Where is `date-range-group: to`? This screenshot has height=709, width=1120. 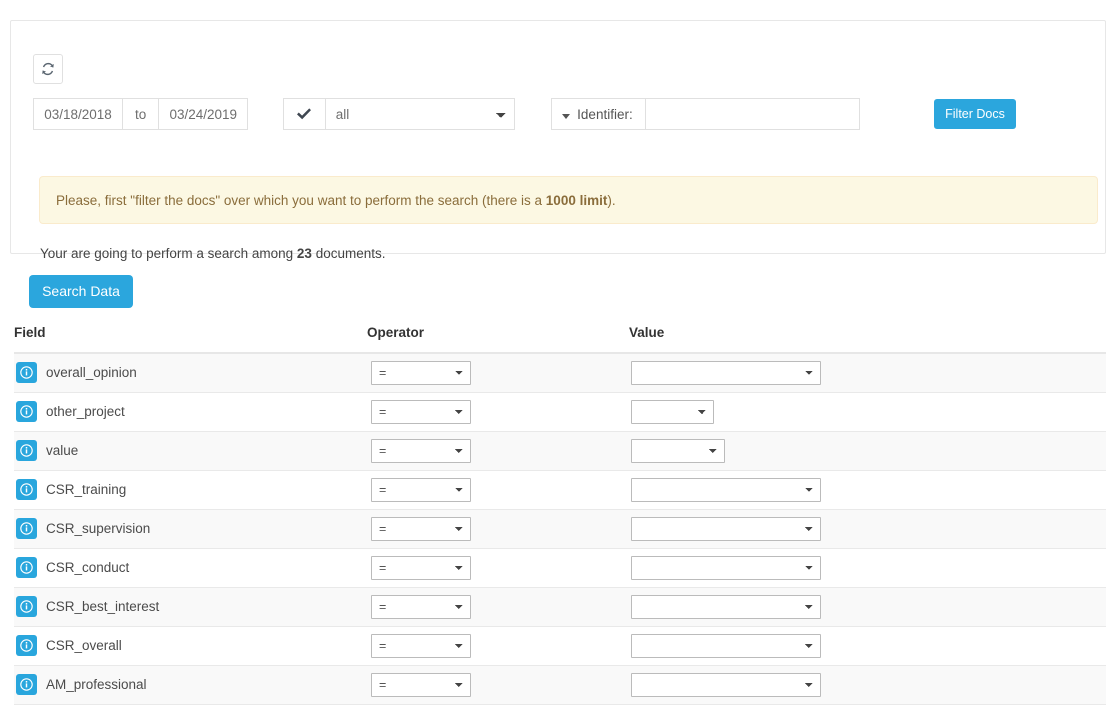 date-range-group: to is located at coordinates (141, 114).